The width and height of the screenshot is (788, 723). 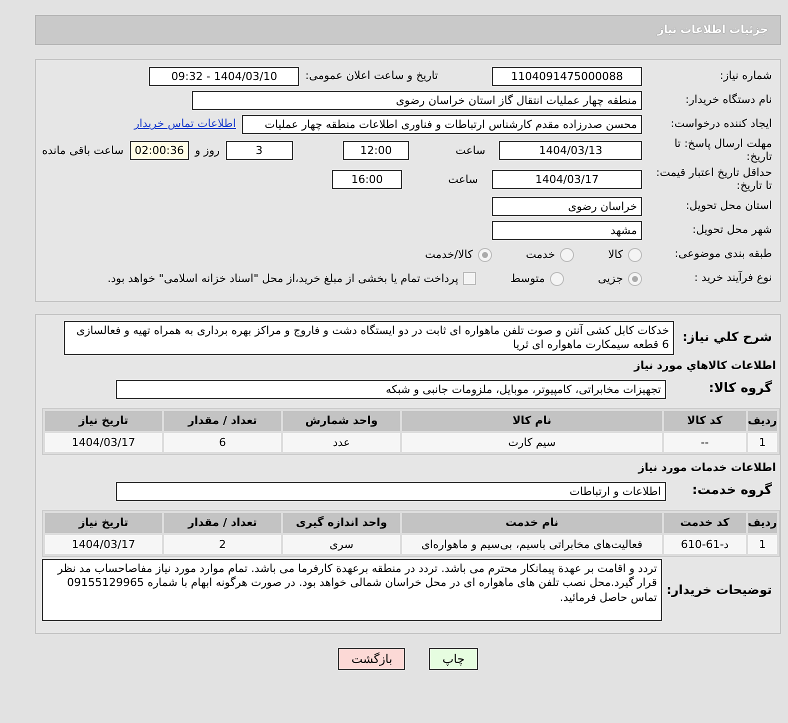 What do you see at coordinates (341, 522) in the screenshot?
I see `column-header: واحد اندازه گیری` at bounding box center [341, 522].